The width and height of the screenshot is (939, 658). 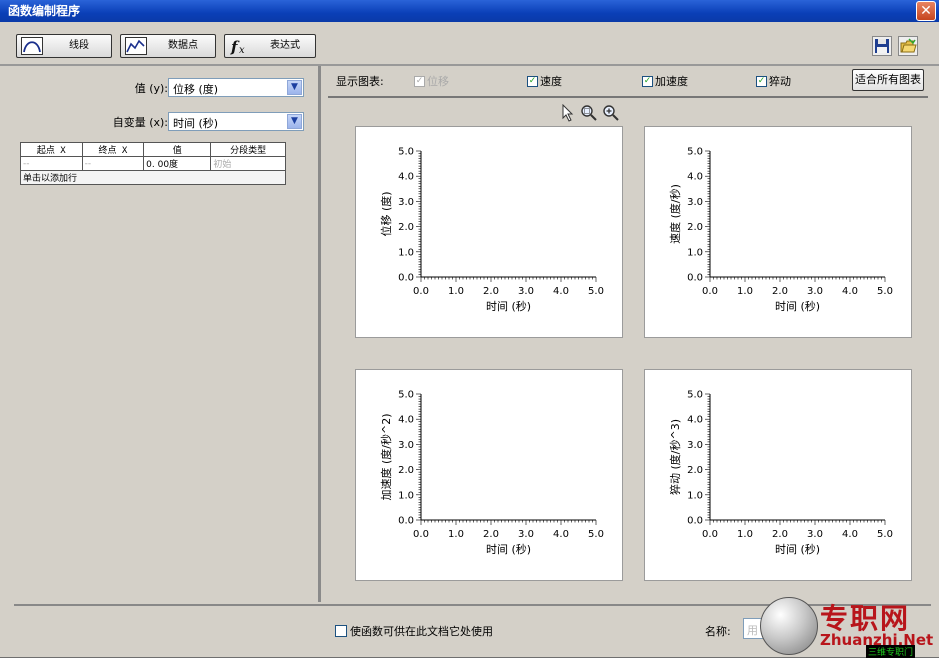 What do you see at coordinates (568, 113) in the screenshot?
I see `pointer-arrow-icon` at bounding box center [568, 113].